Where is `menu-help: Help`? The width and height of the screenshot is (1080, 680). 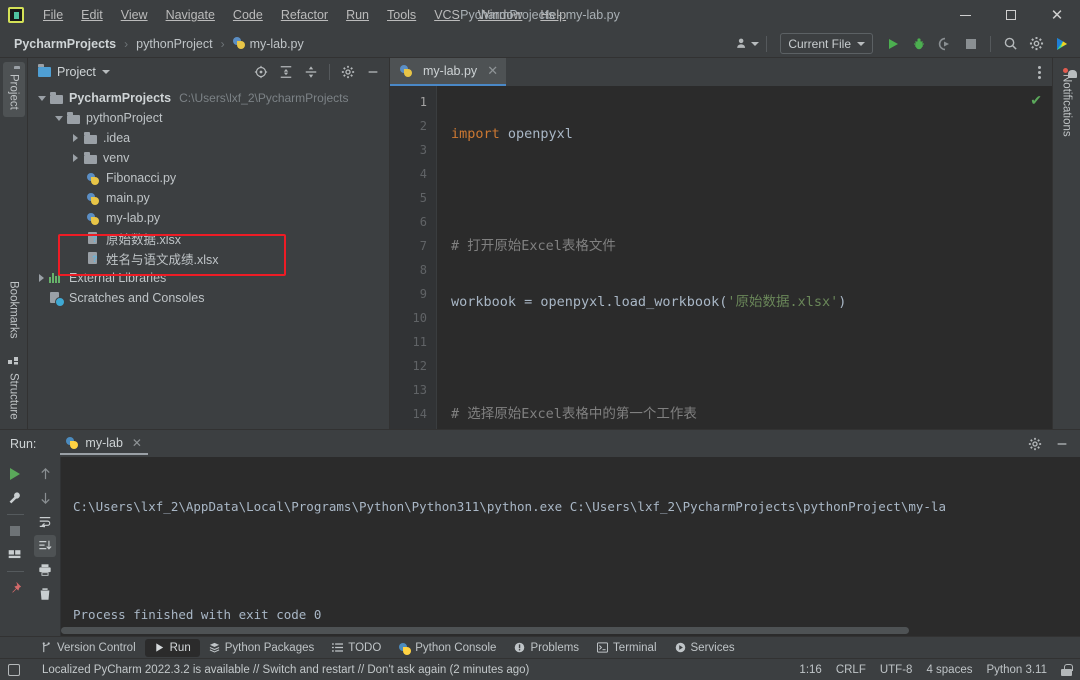 menu-help: Help is located at coordinates (553, 15).